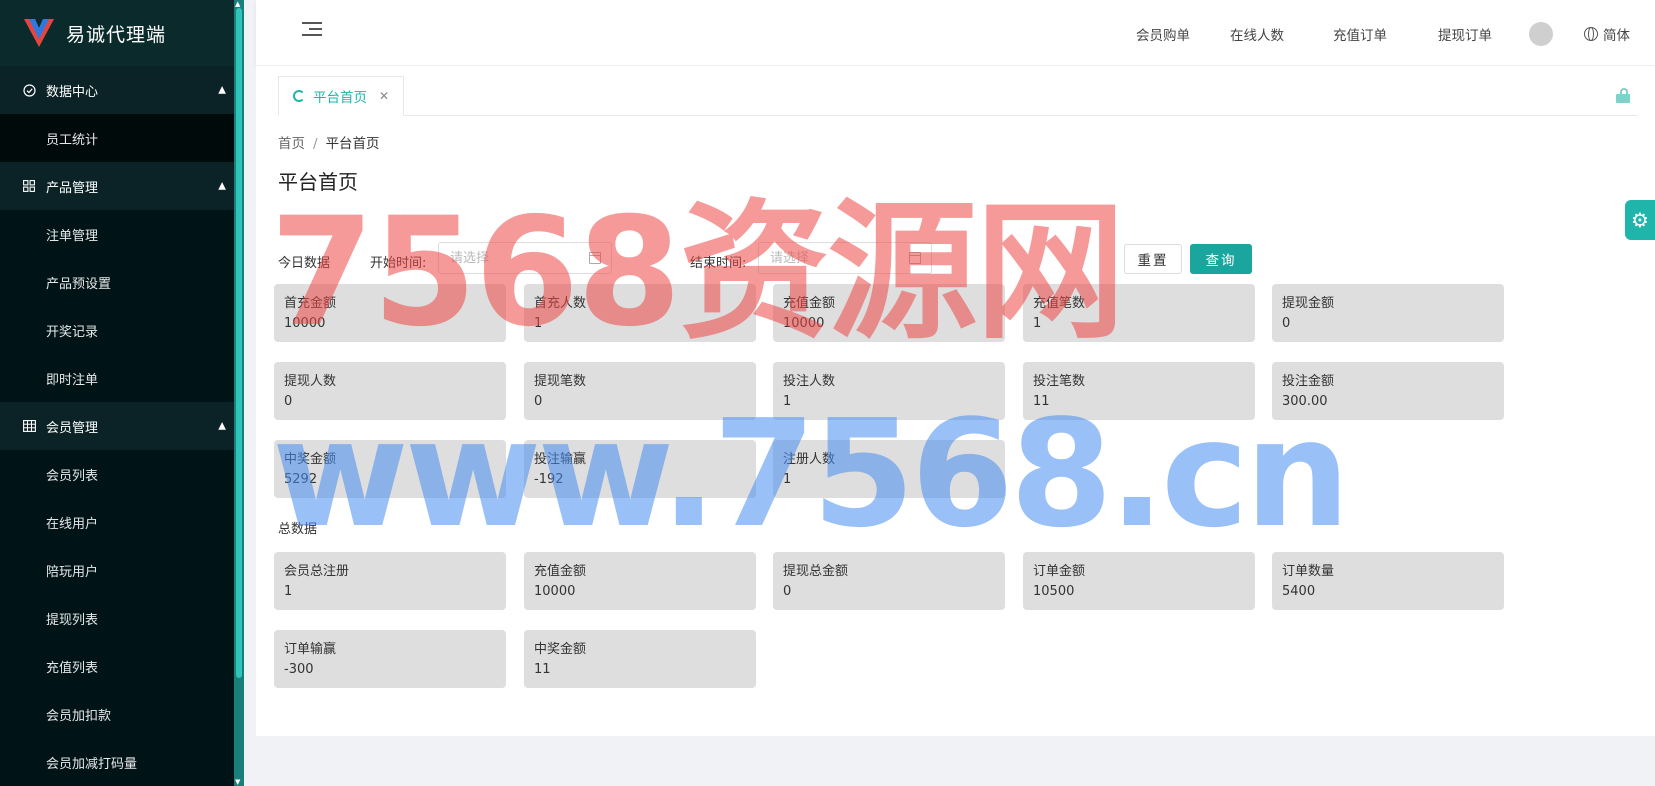  I want to click on stat-card: 提现笔数 0, so click(640, 391).